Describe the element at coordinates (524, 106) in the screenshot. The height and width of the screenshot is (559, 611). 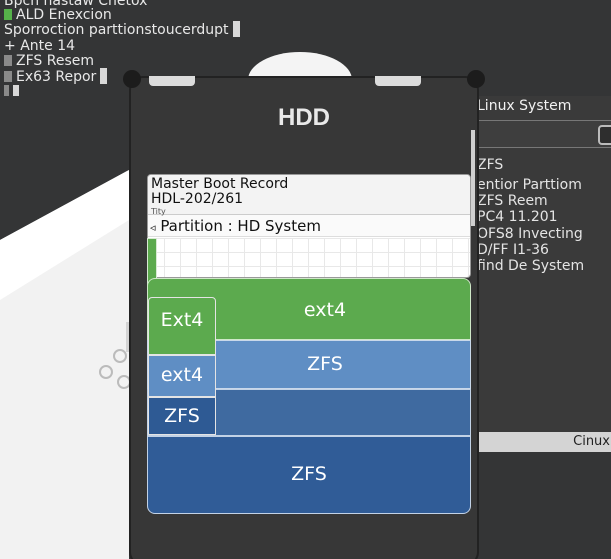
I see `side-window-title: Linux System` at that location.